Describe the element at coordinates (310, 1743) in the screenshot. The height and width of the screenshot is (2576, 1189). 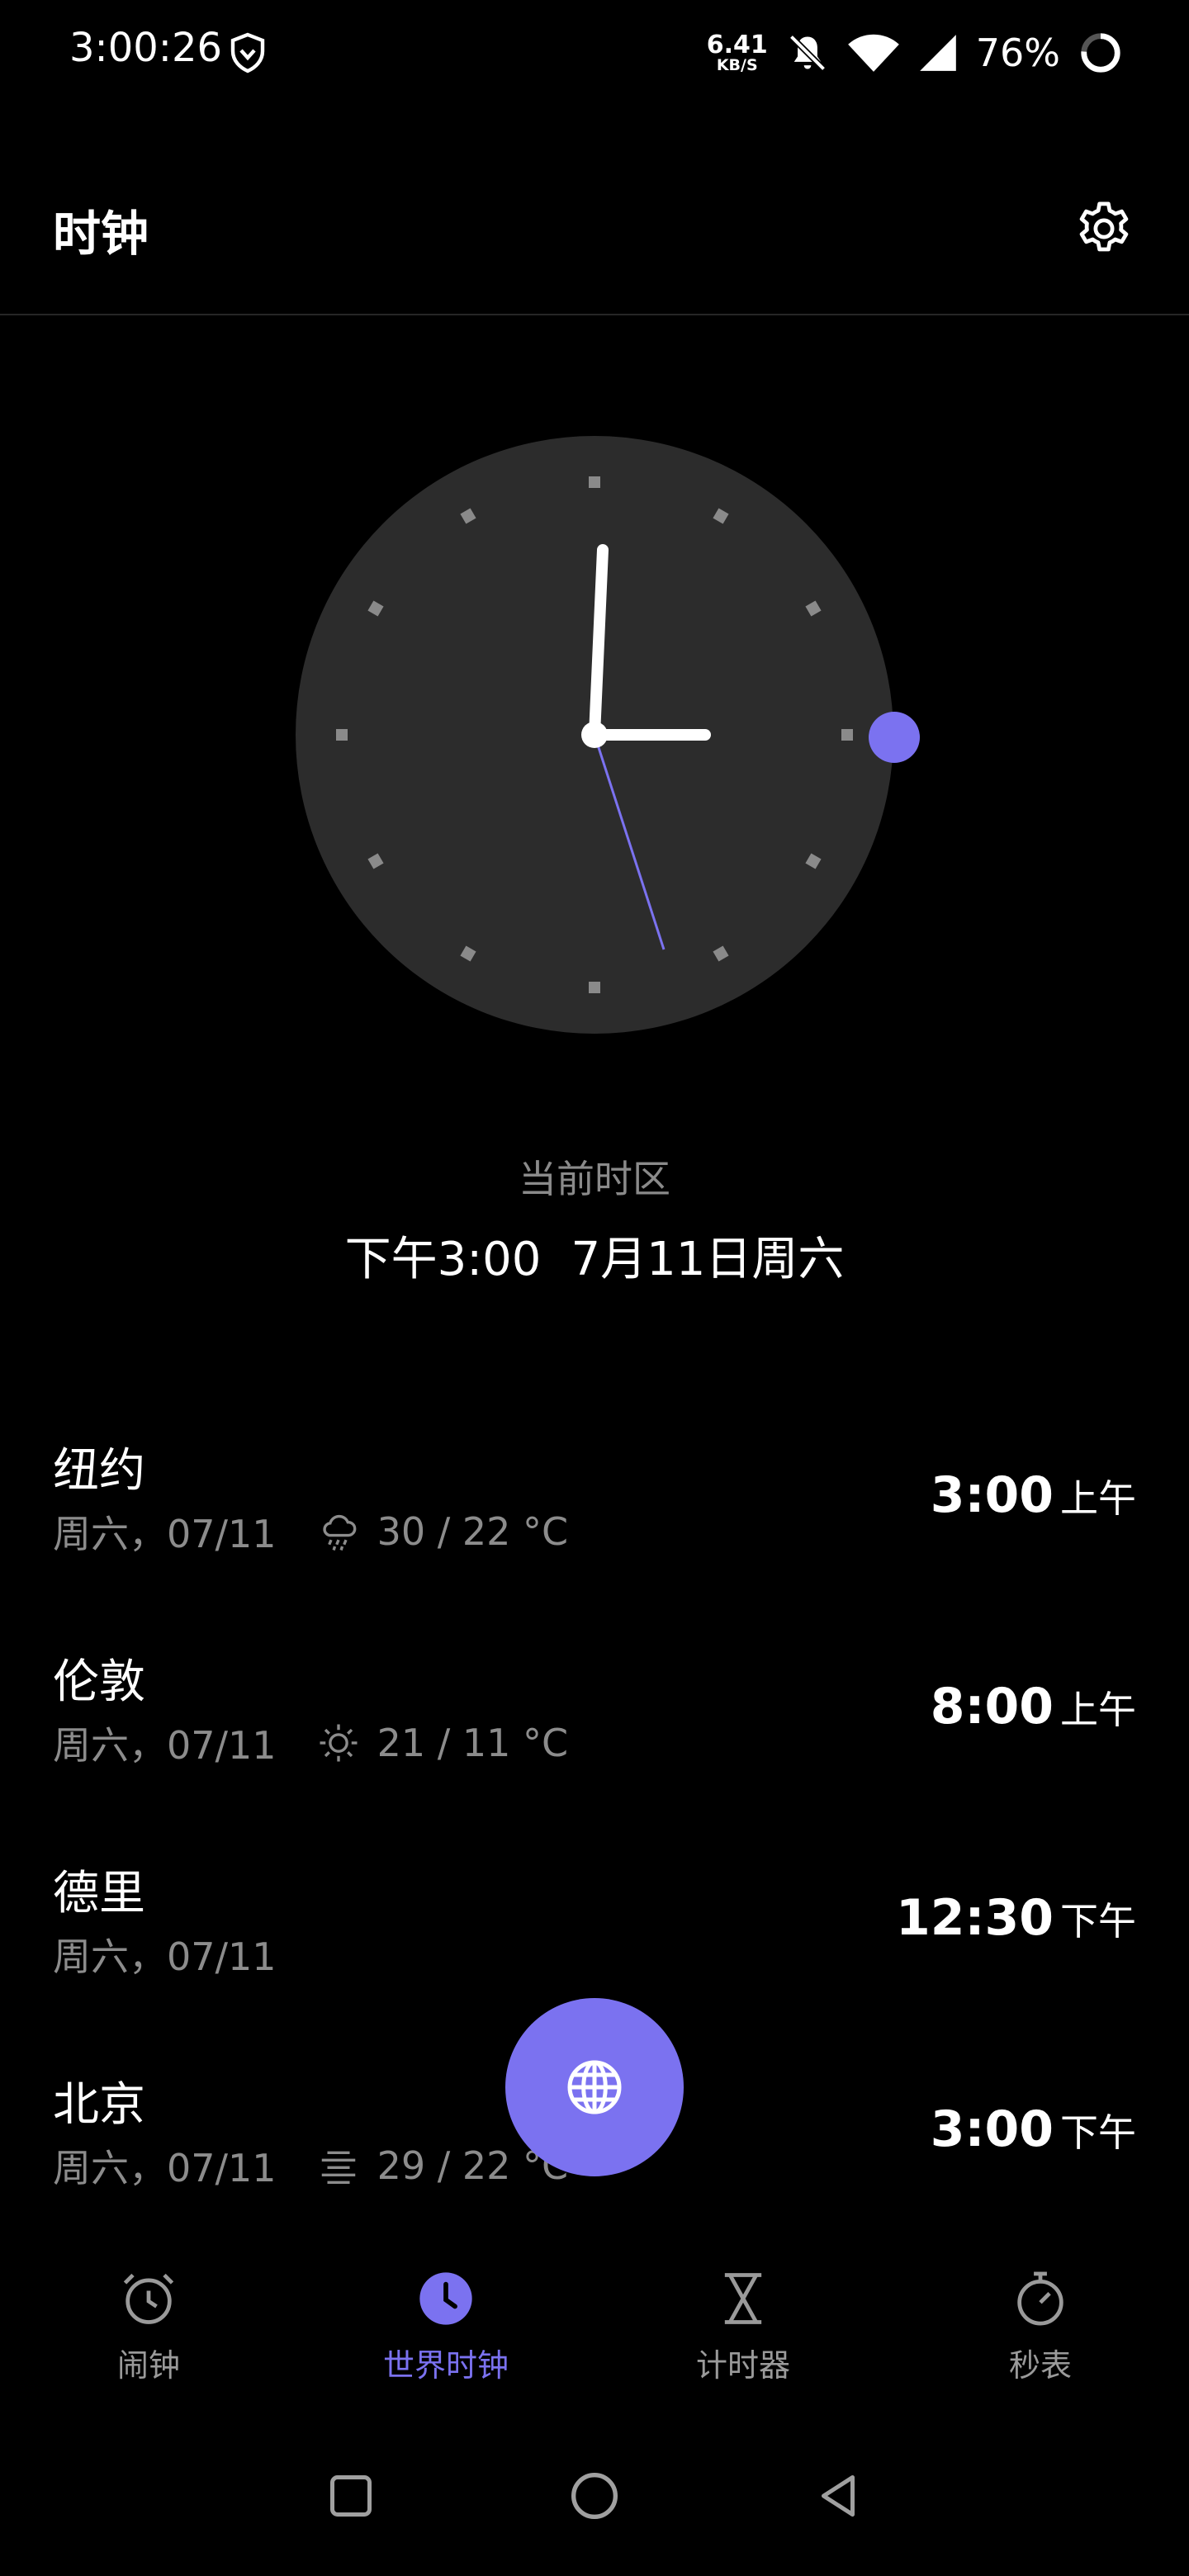
I see `city-meta: 周六，07/11 21 / 11 °C` at that location.